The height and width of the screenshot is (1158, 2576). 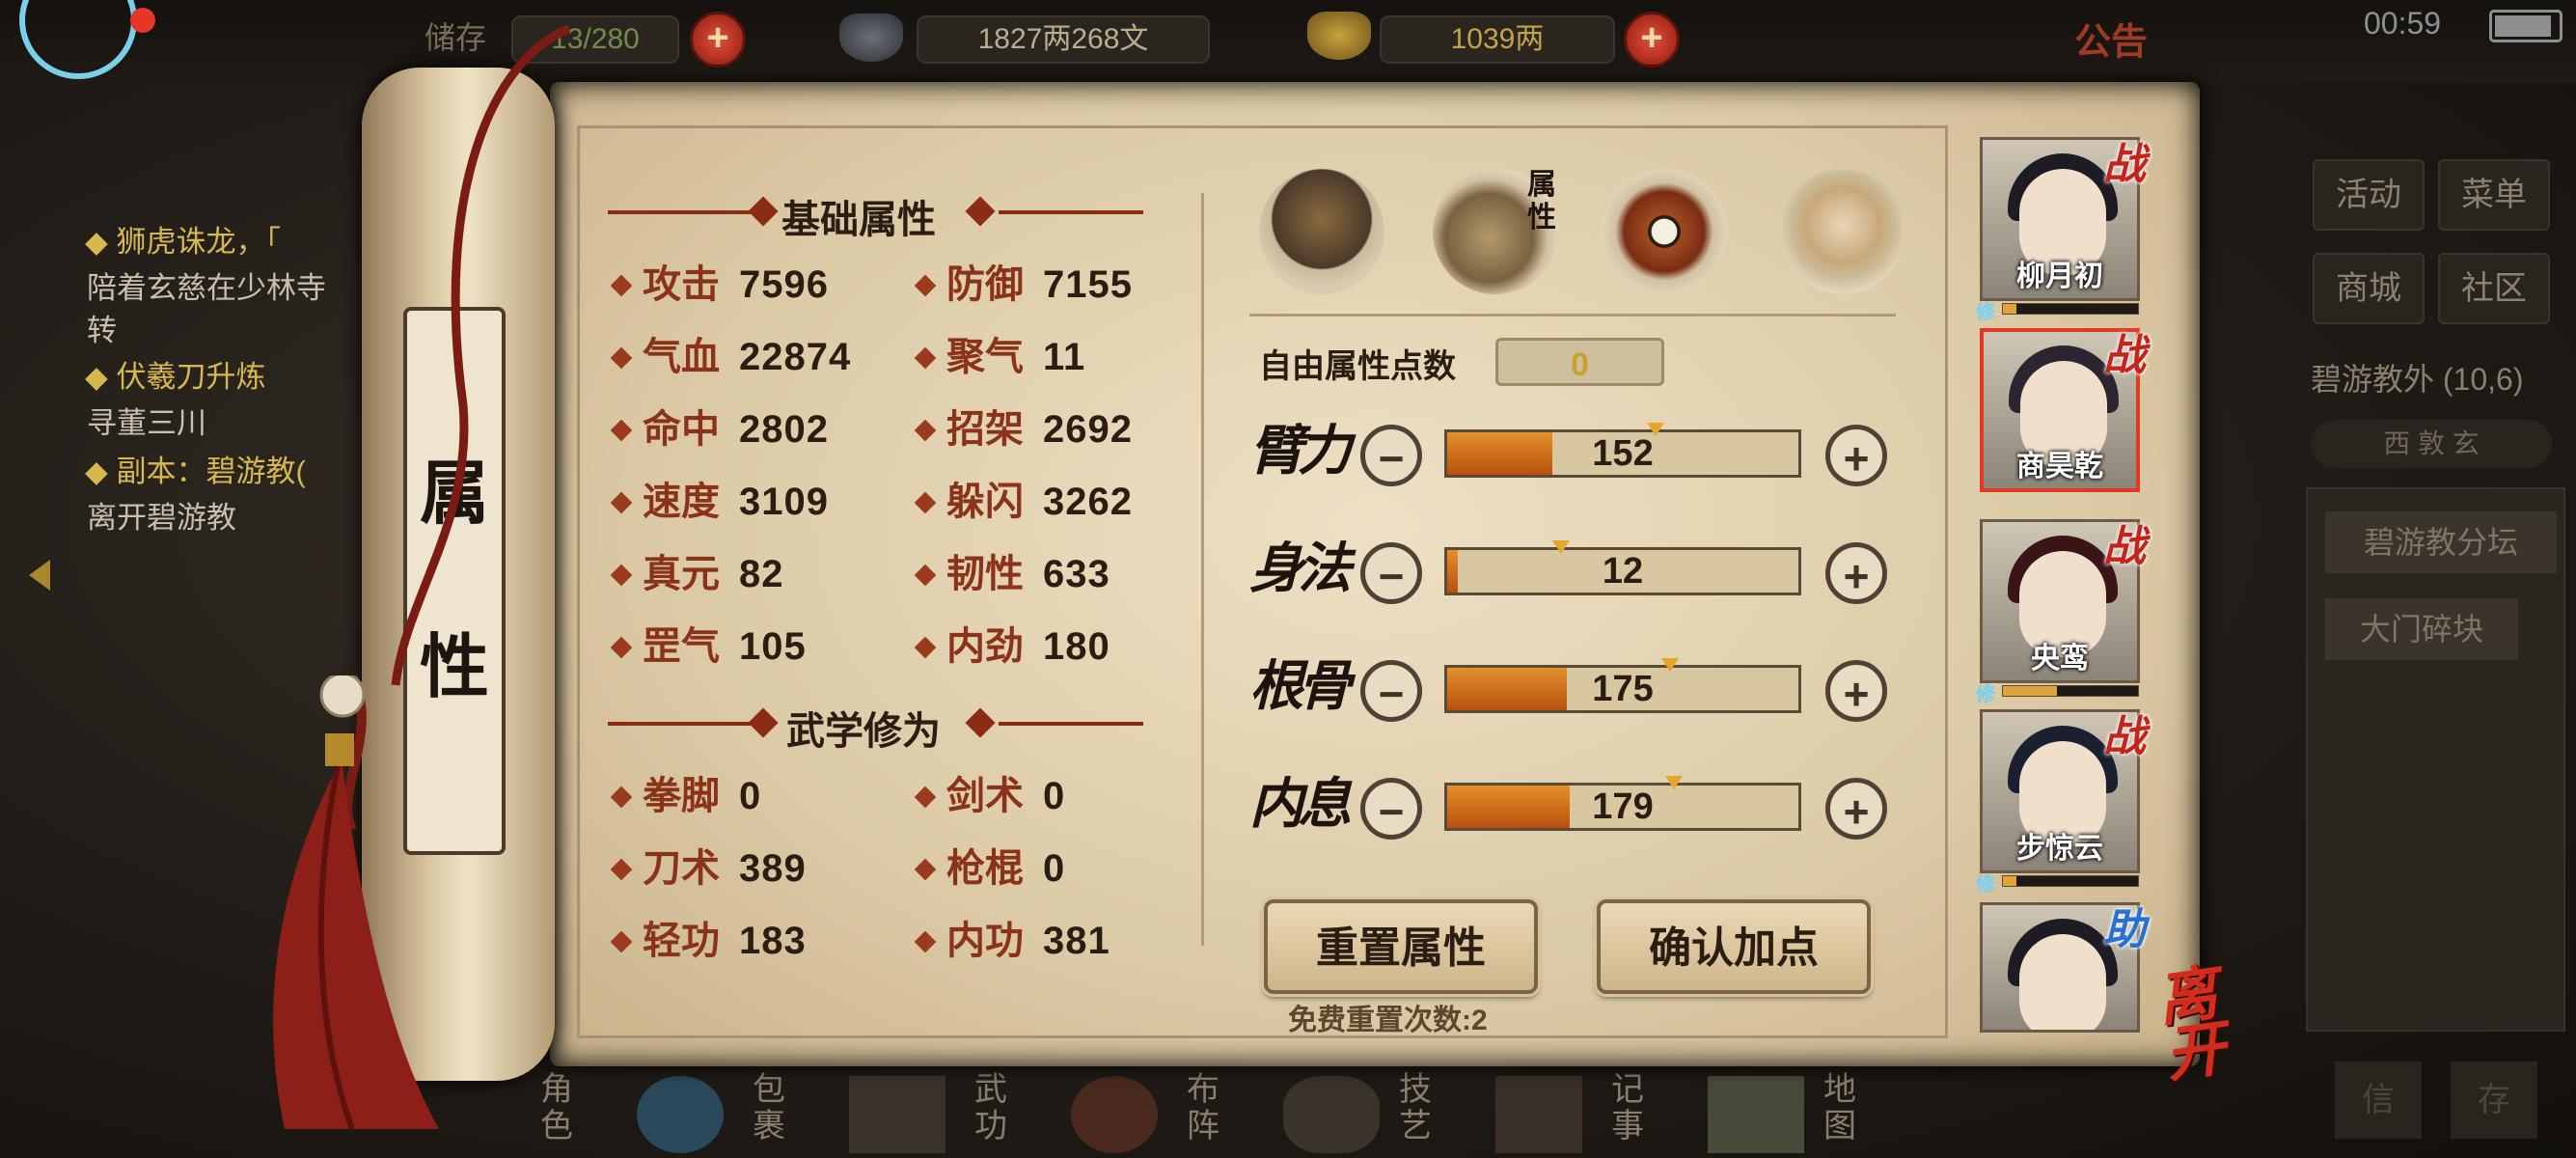 I want to click on place-item: 碧游教分坛, so click(x=2441, y=542).